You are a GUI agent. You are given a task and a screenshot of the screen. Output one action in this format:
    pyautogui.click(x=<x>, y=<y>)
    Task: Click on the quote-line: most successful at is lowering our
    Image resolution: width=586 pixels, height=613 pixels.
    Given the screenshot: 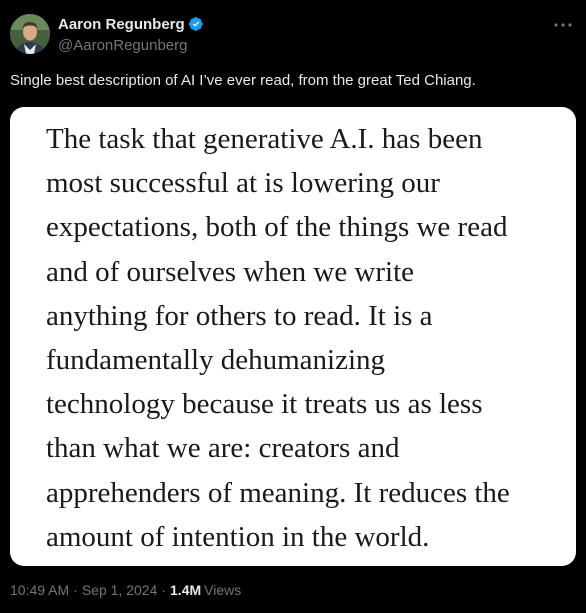 What is the action you would take?
    pyautogui.click(x=243, y=183)
    